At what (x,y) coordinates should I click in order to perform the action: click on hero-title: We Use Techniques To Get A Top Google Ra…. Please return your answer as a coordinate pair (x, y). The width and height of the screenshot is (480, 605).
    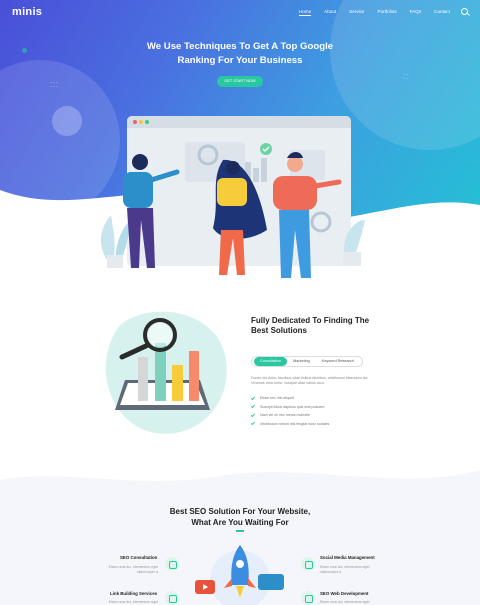
    Looking at the image, I should click on (240, 54).